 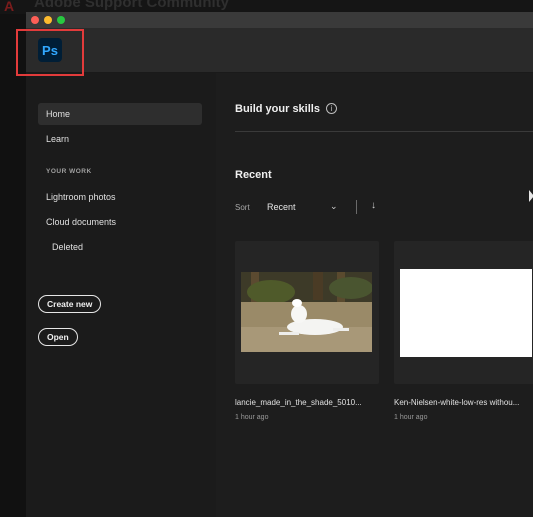 I want to click on sidebar-item-label: Learn, so click(x=58, y=139).